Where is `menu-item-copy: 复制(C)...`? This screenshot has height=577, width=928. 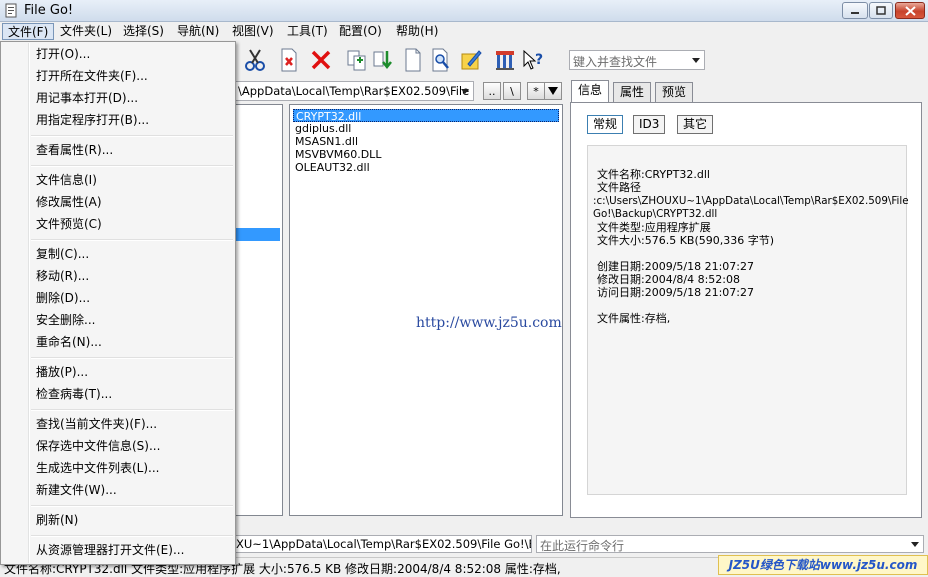
menu-item-copy: 复制(C)... is located at coordinates (62, 254).